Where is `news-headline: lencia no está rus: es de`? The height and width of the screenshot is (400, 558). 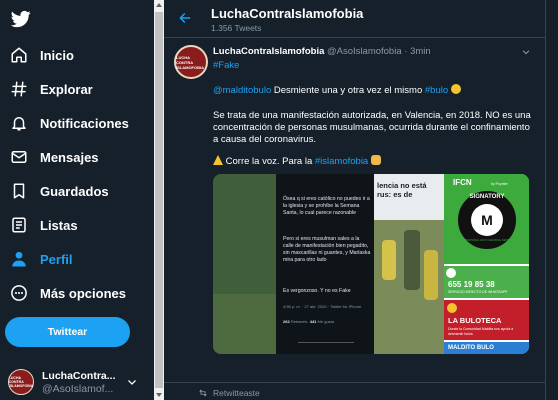 news-headline: lencia no está rus: es de is located at coordinates (402, 190).